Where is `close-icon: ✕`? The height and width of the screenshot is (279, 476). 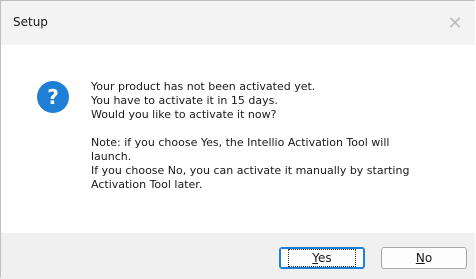
close-icon: ✕ is located at coordinates (455, 23).